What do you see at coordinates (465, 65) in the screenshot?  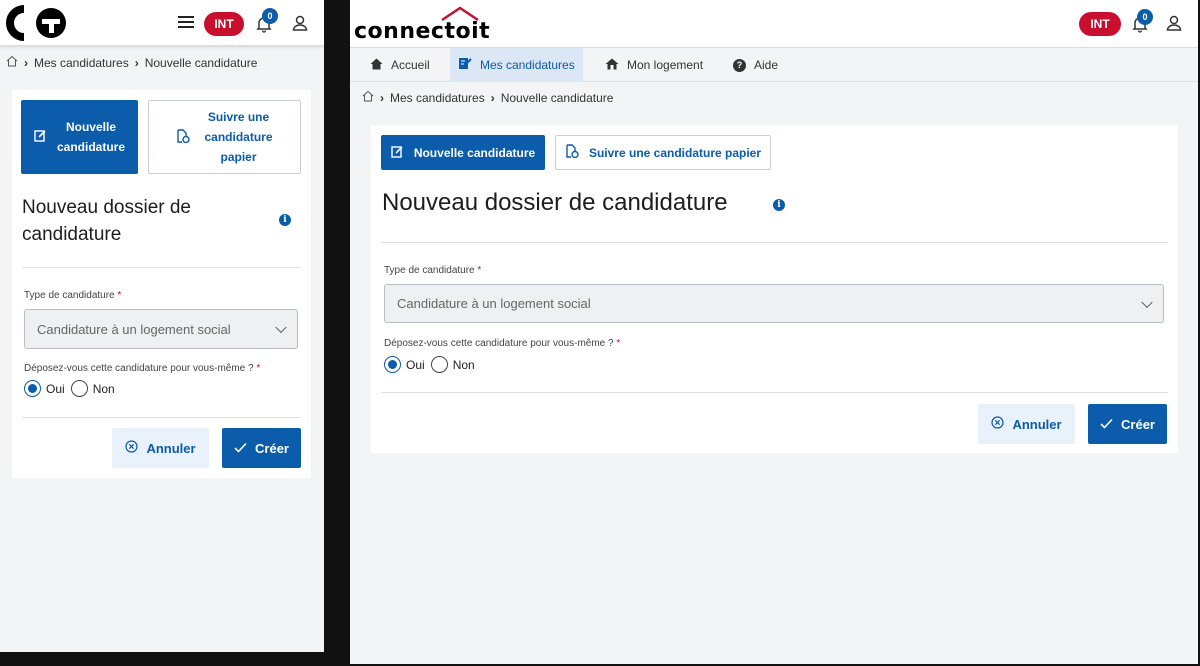 I see `edit-doc-icon` at bounding box center [465, 65].